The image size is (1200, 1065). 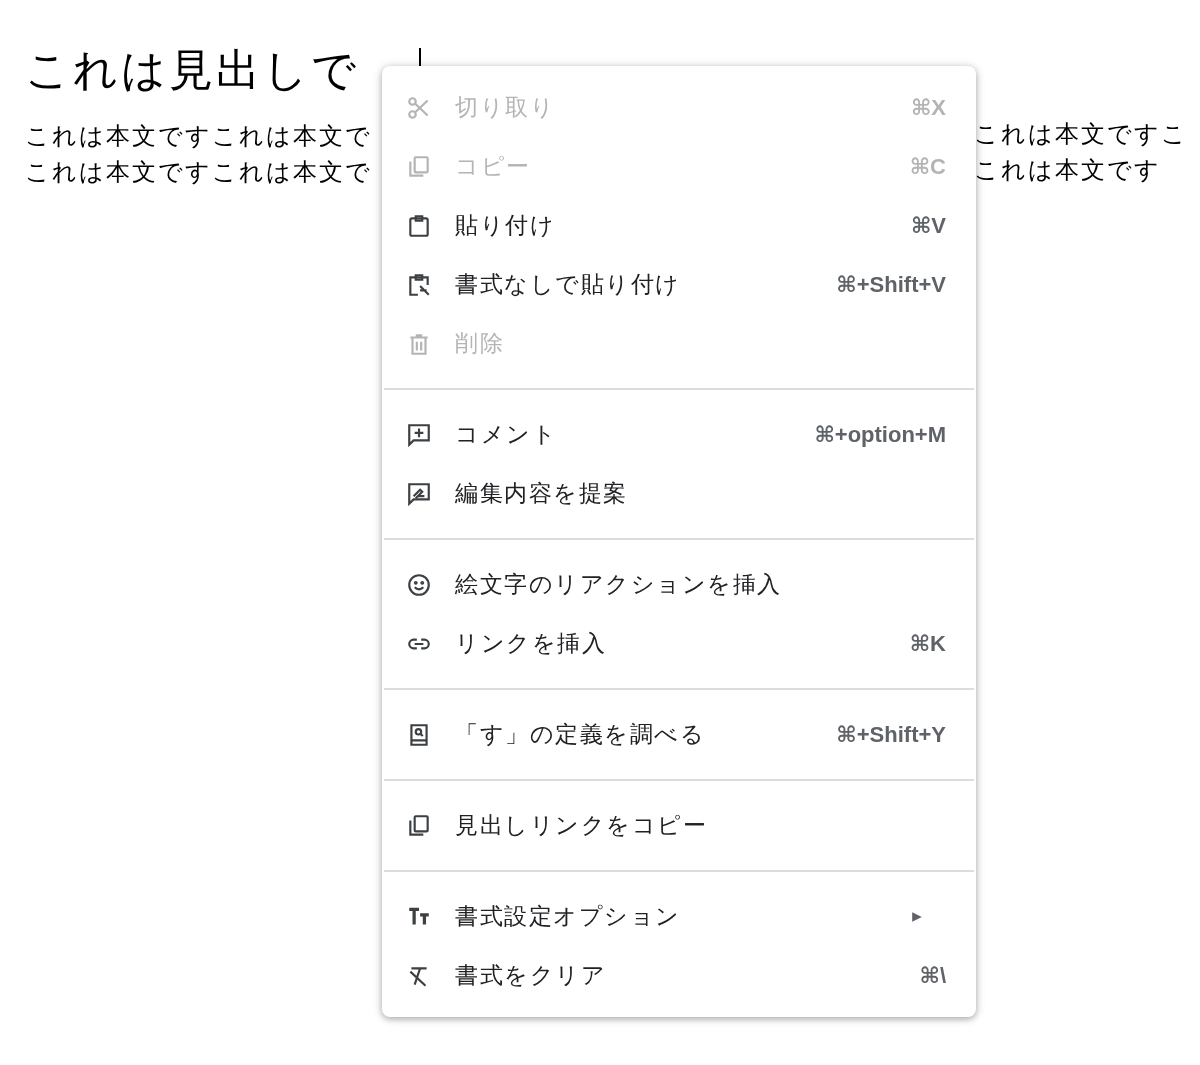 I want to click on shortcut-text: ⌘C, so click(x=927, y=166).